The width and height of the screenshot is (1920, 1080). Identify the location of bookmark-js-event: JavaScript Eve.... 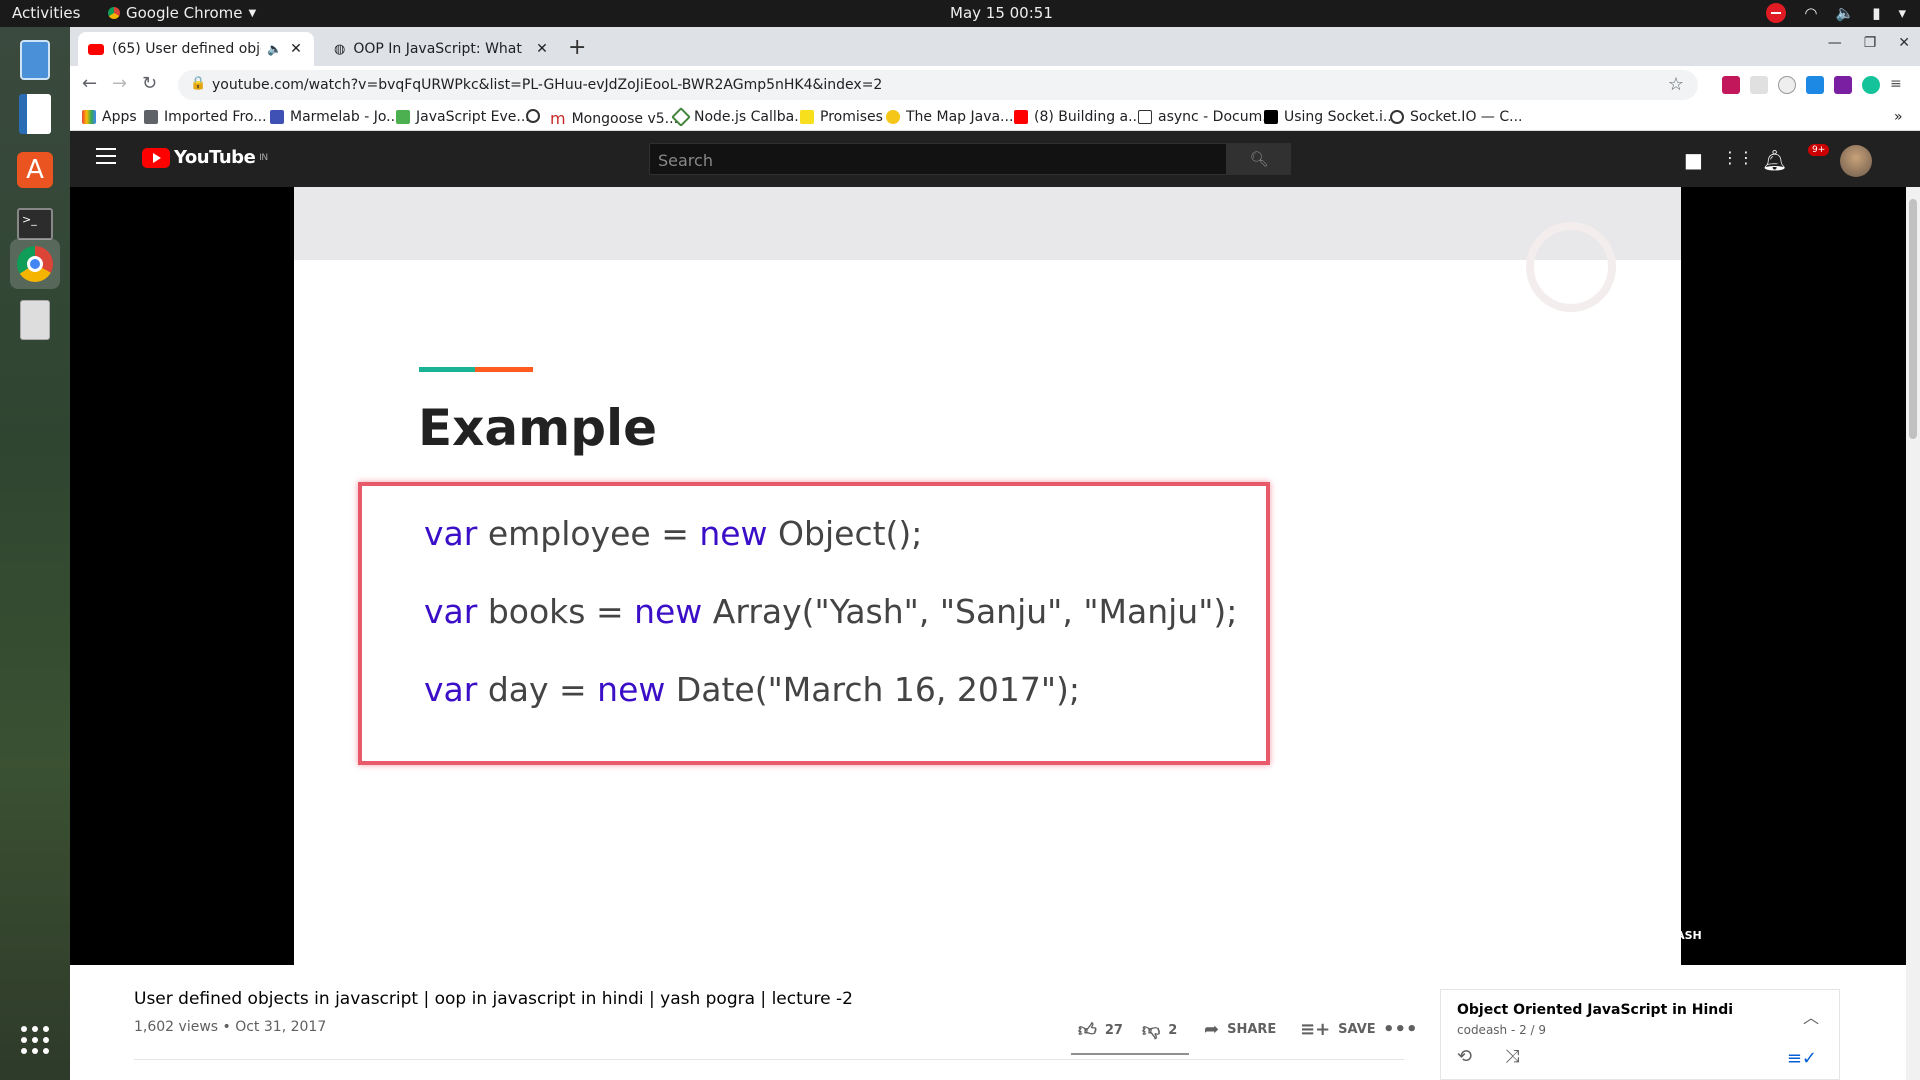
(463, 117).